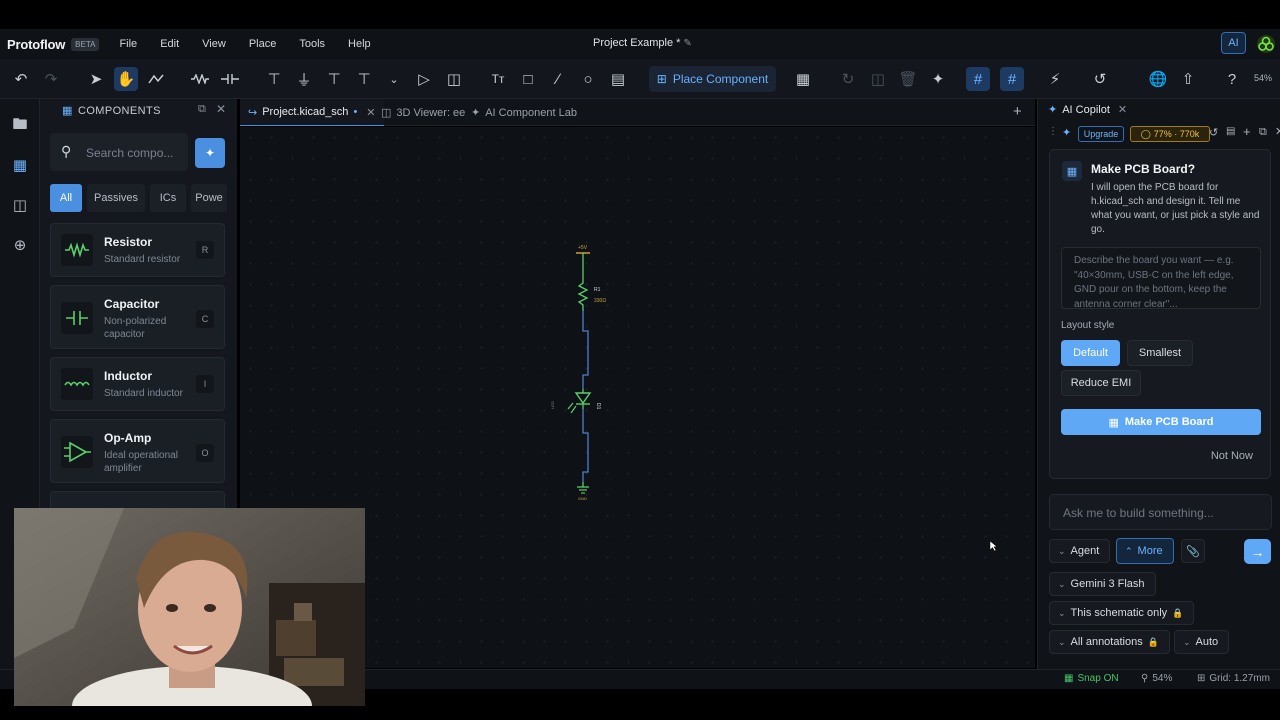 The width and height of the screenshot is (1280, 720). I want to click on wire-r1-d1, so click(585, 350).